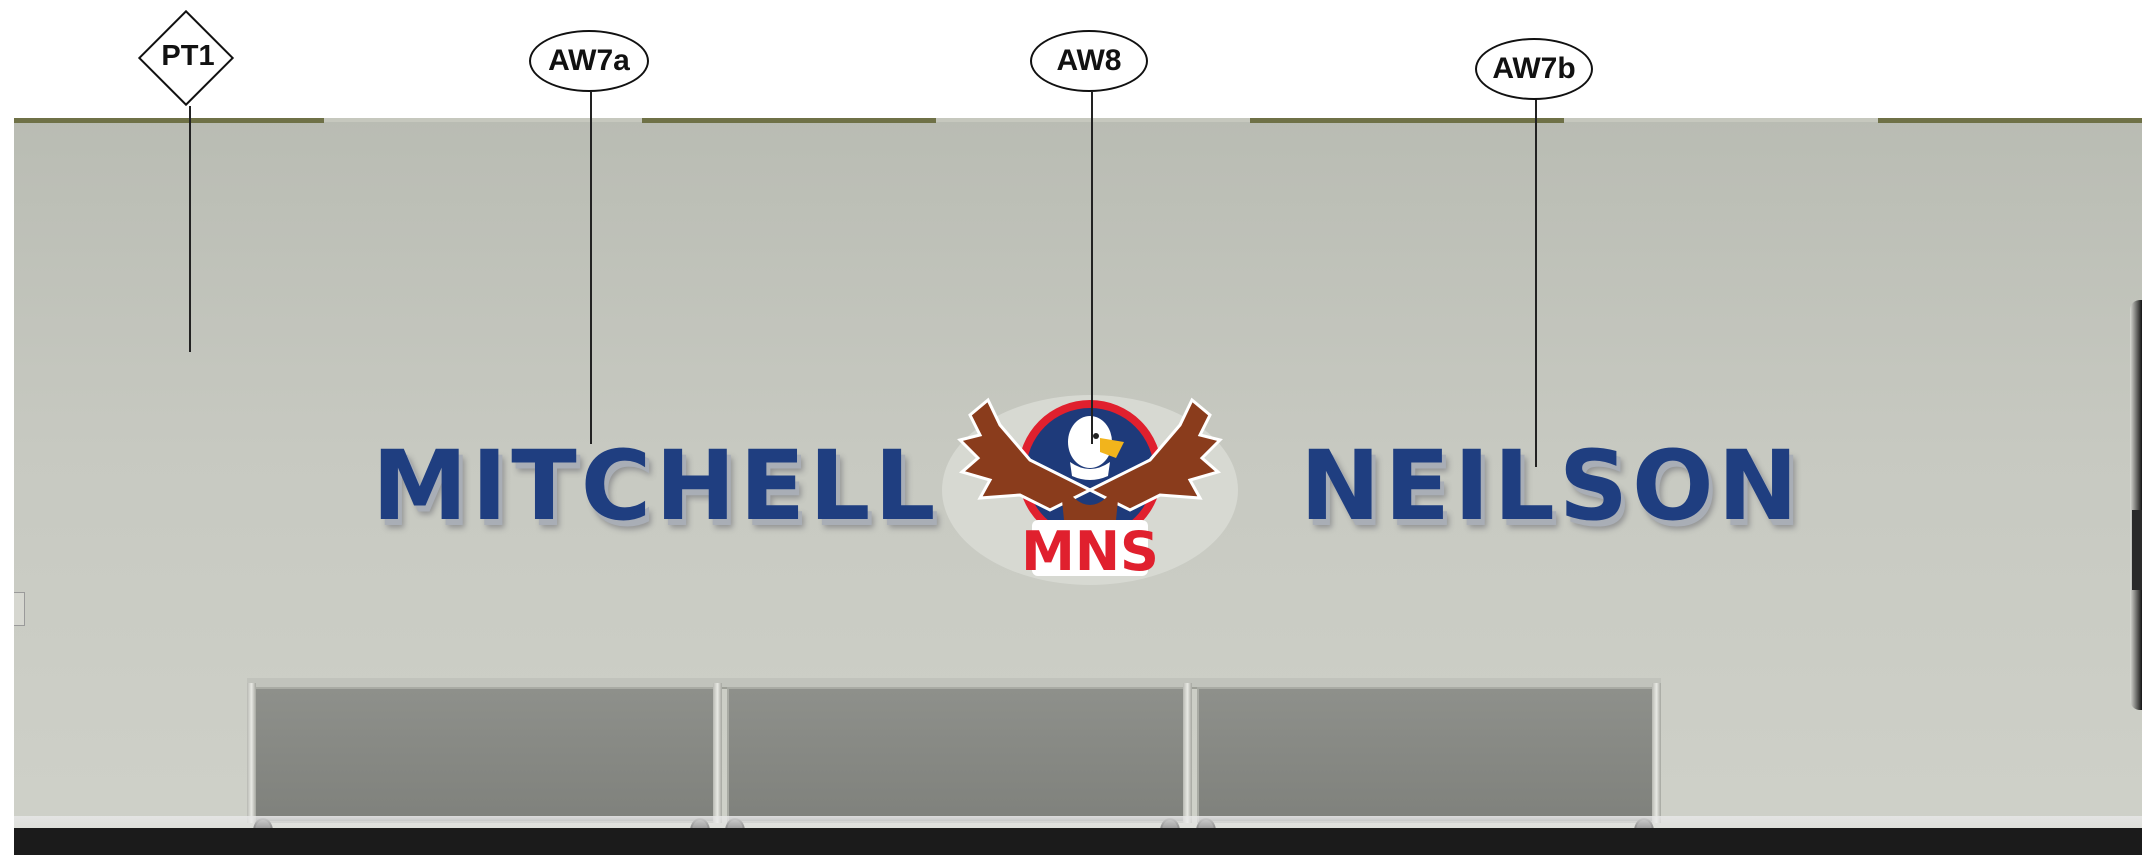  What do you see at coordinates (1534, 69) in the screenshot?
I see `callout-aw7b: AW7b` at bounding box center [1534, 69].